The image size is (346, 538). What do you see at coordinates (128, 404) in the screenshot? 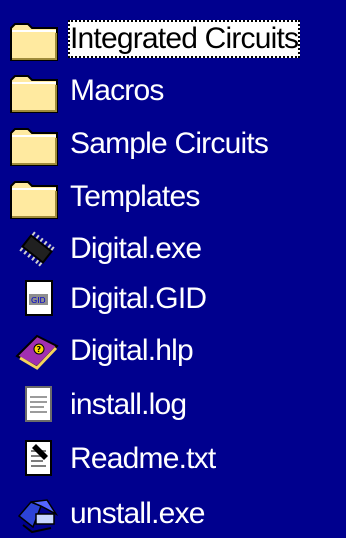
I see `file-label: install.log` at bounding box center [128, 404].